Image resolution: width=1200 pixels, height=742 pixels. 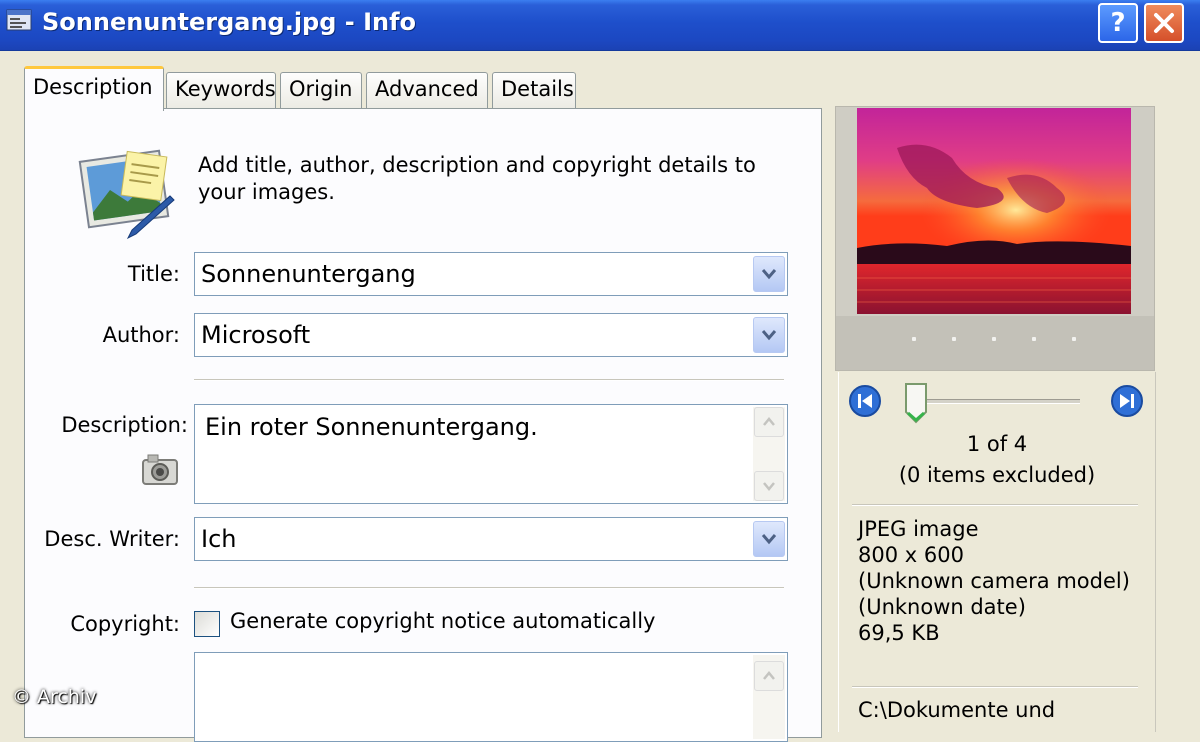 What do you see at coordinates (899, 633) in the screenshot?
I see `file-size: 69,5 KB` at bounding box center [899, 633].